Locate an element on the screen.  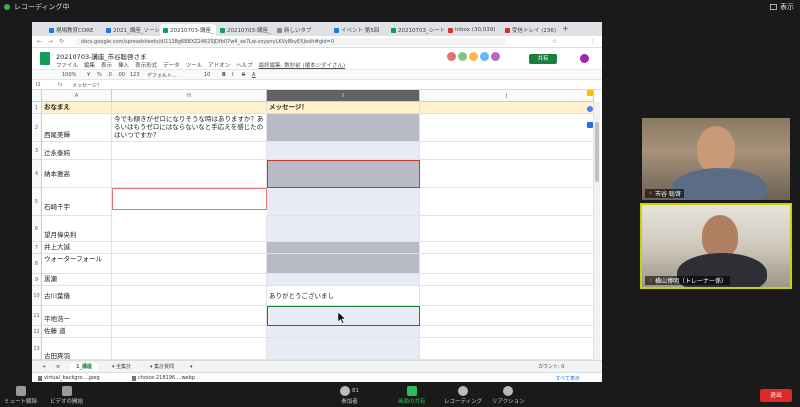
record-button: レコーディング is located at coordinates (463, 395).